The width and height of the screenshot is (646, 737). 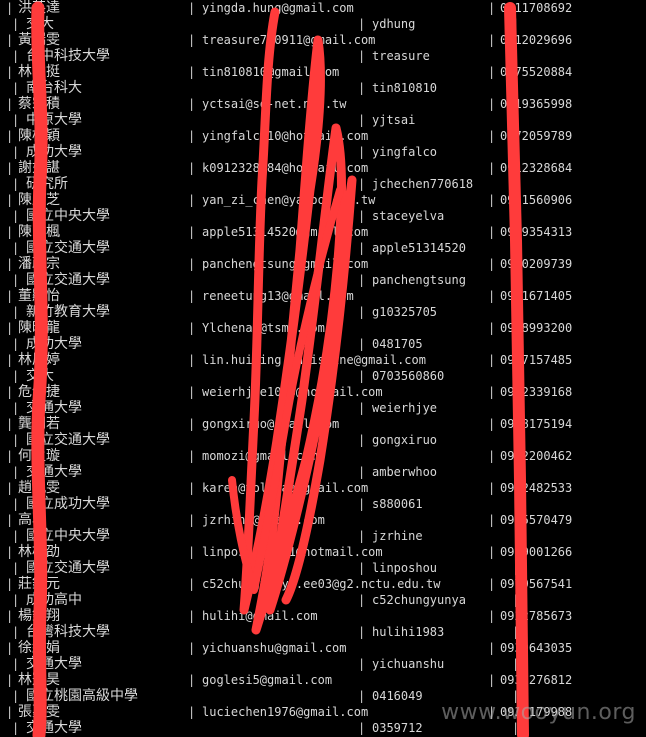 I want to click on record-line-2: | 國立交通大學 | apple51314520 |, so click(x=323, y=248).